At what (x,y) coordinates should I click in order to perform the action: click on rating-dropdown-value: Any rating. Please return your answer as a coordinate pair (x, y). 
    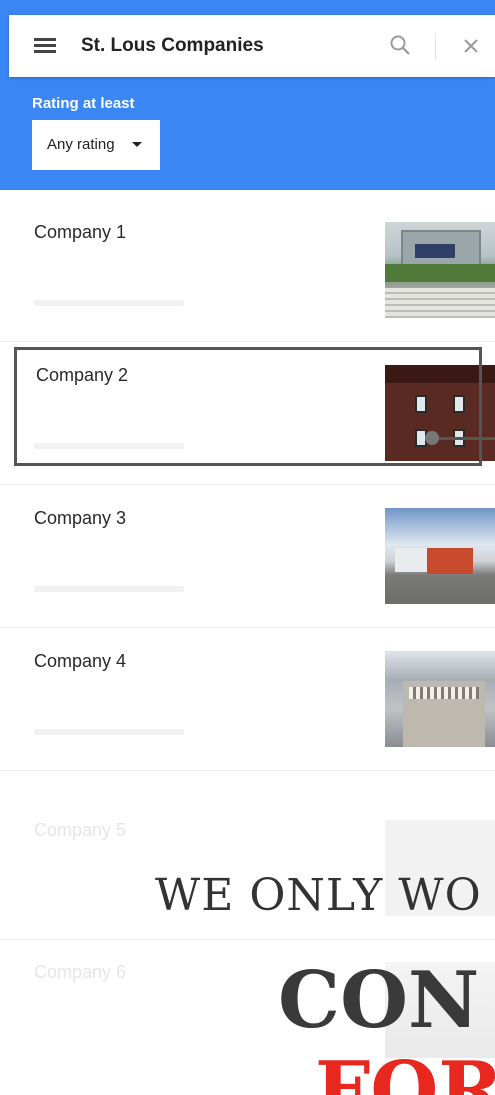
    Looking at the image, I should click on (81, 144).